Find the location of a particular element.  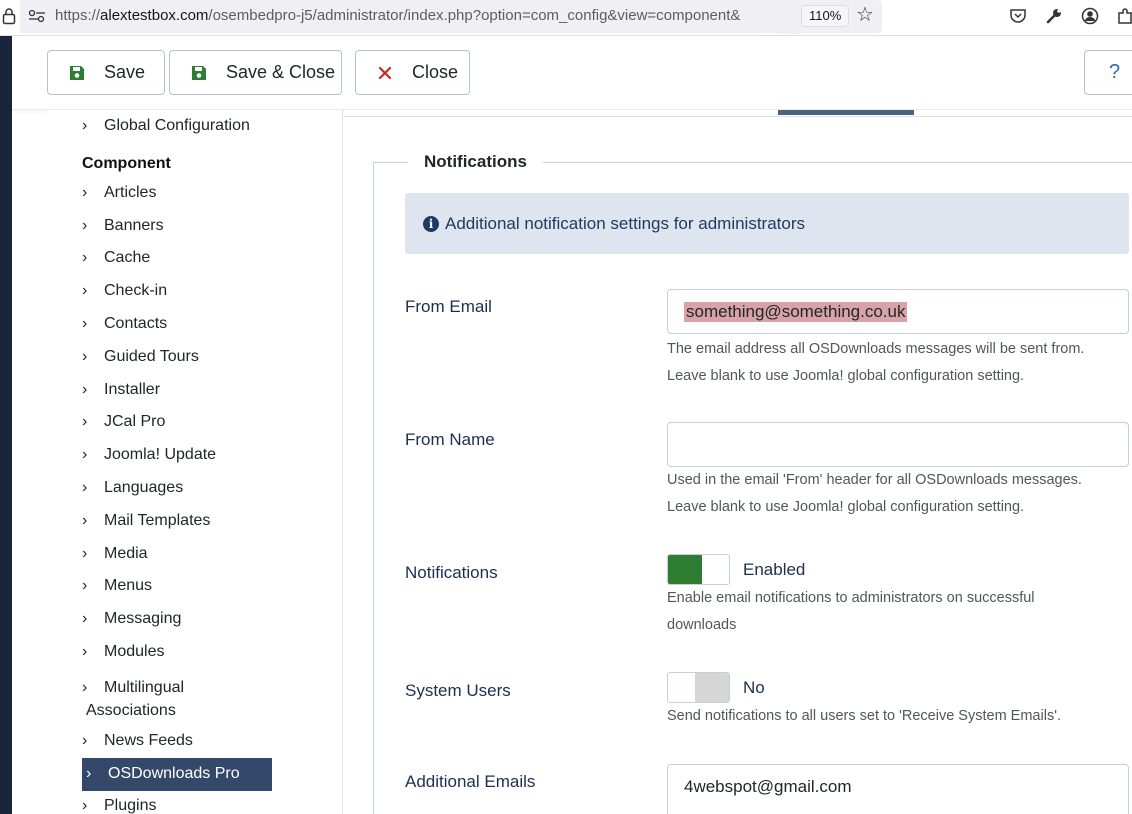

close-button: Close is located at coordinates (412, 72).